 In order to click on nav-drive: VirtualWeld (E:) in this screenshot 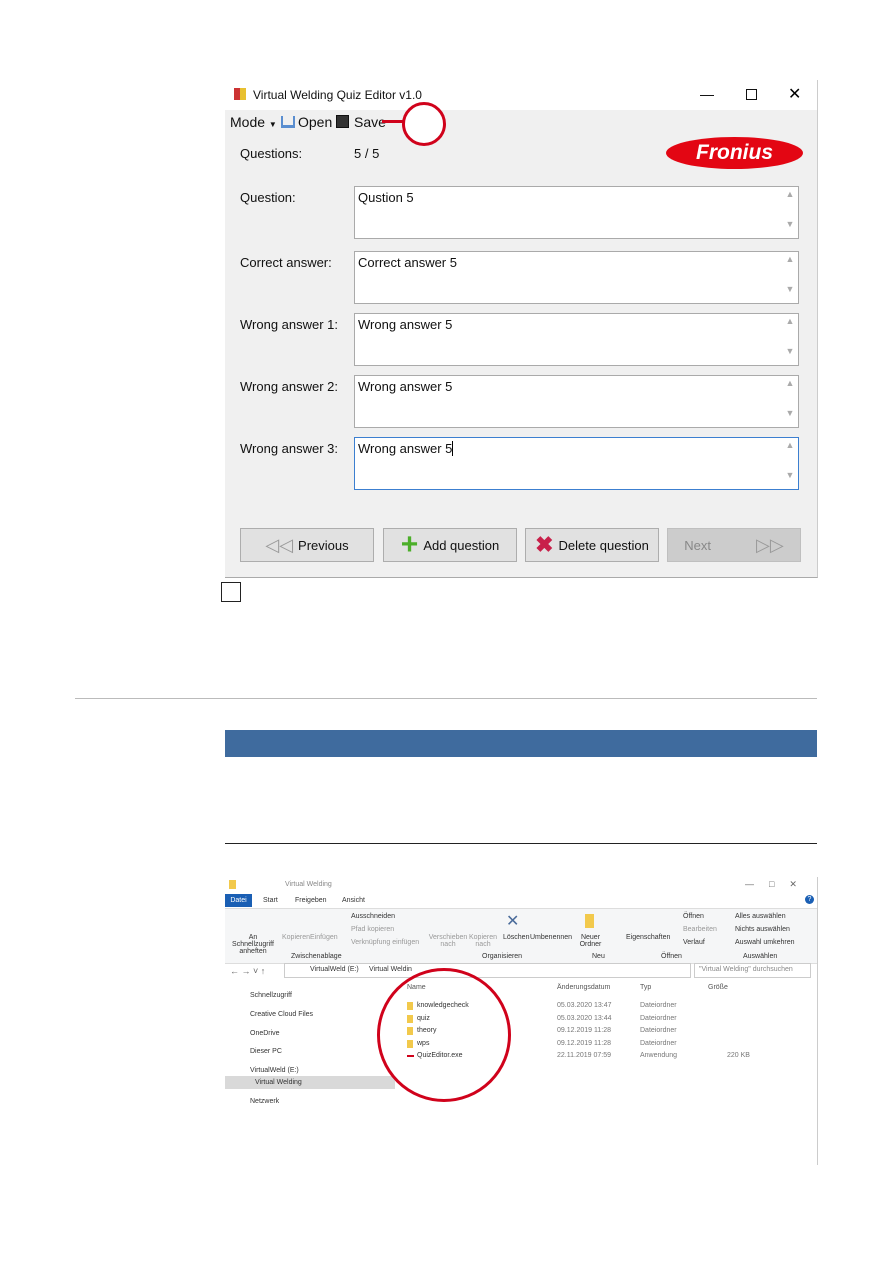, I will do `click(274, 1070)`.